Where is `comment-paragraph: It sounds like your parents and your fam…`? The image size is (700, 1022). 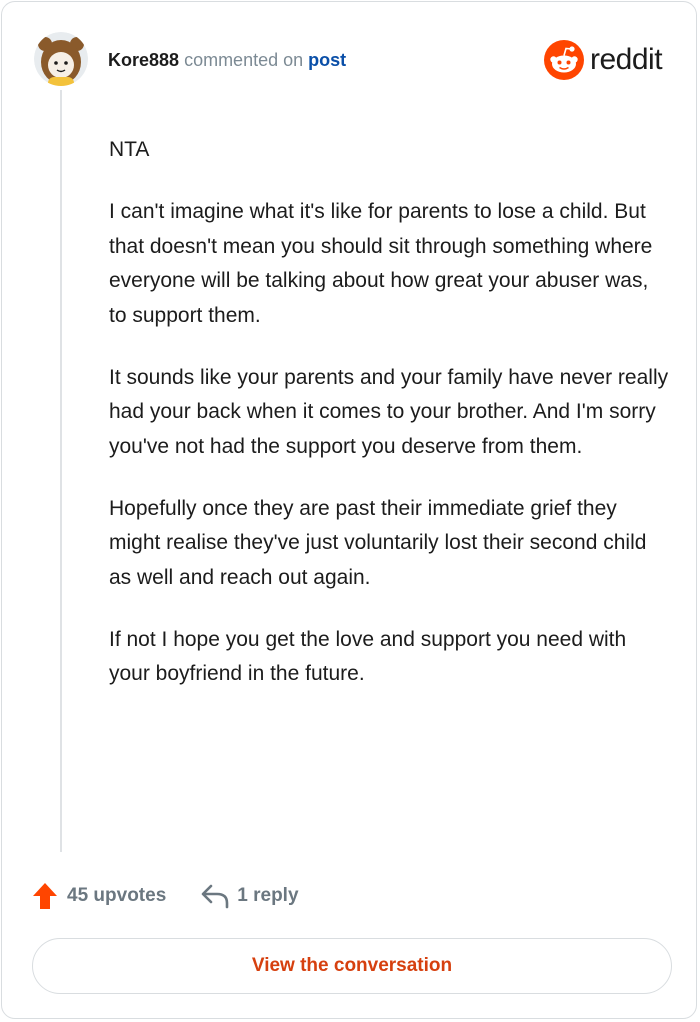 comment-paragraph: It sounds like your parents and your fam… is located at coordinates (389, 411).